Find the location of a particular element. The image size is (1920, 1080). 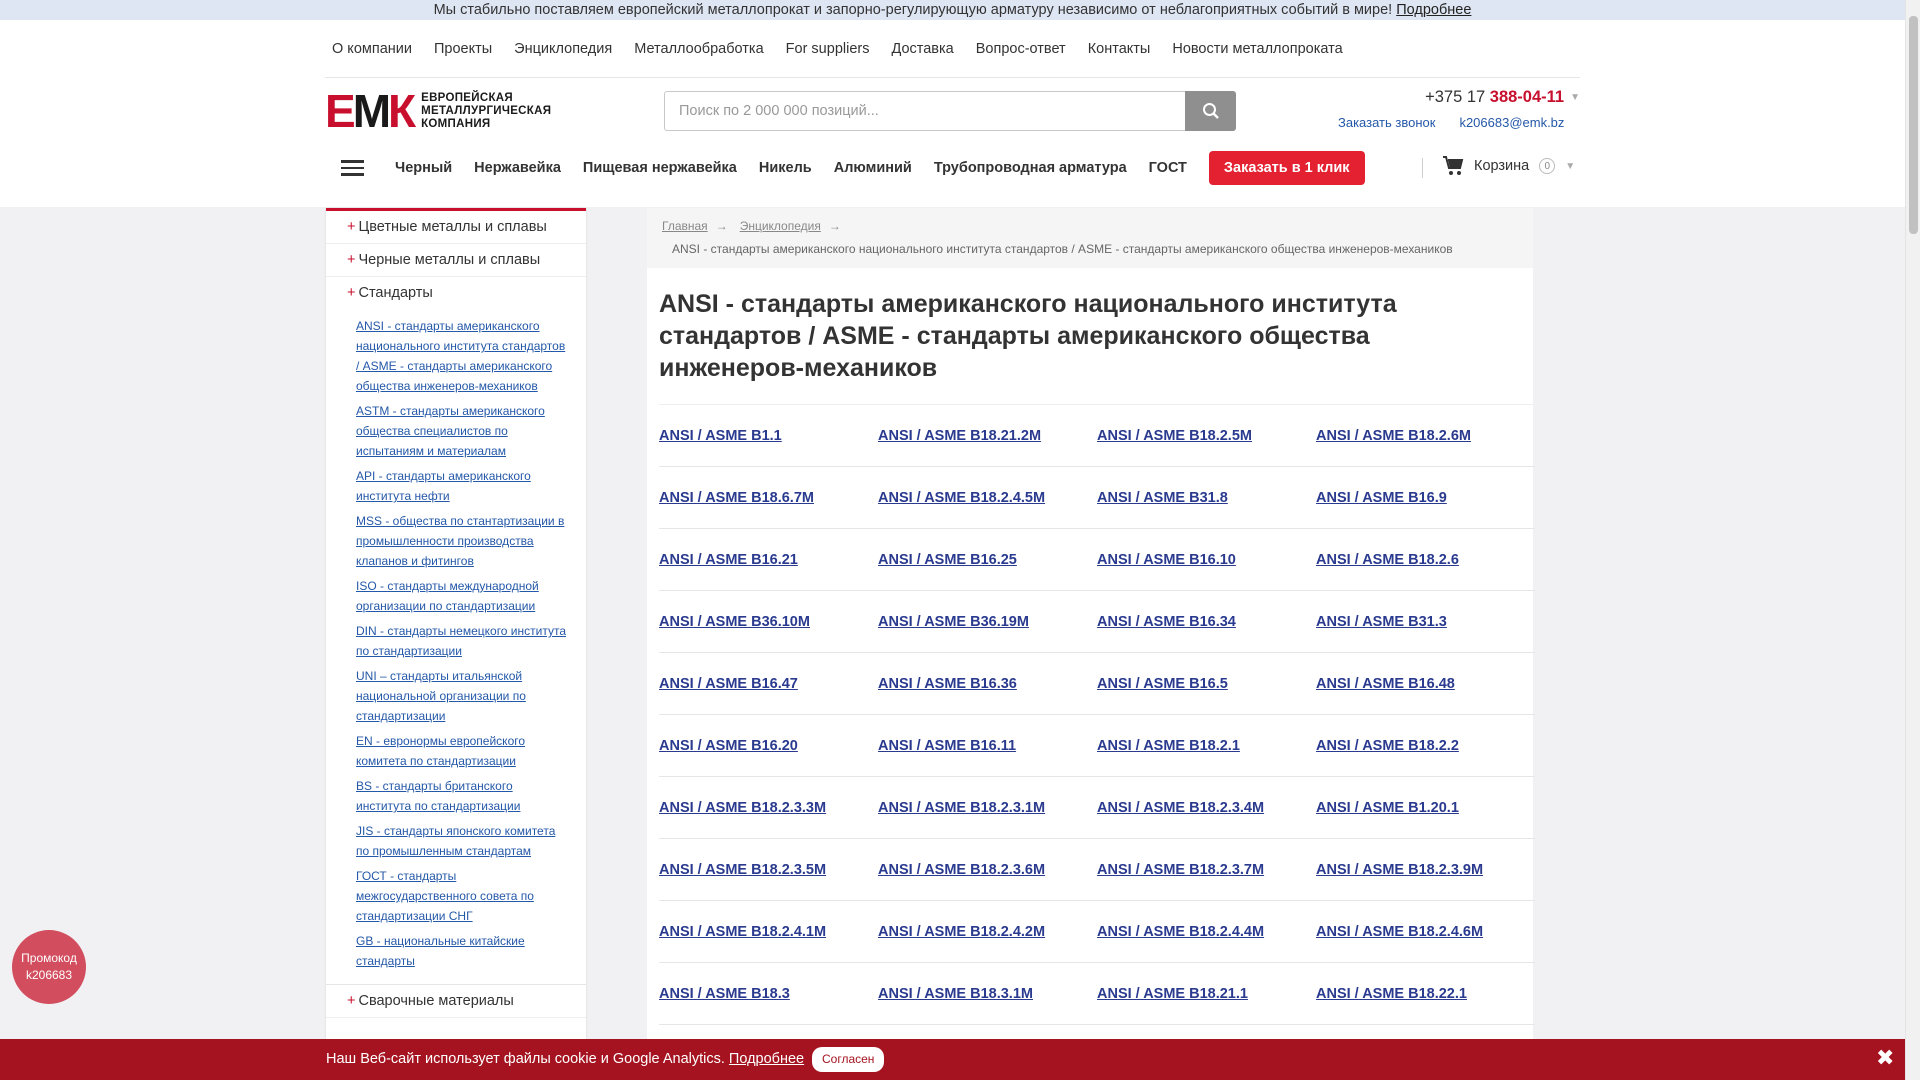

standard-link: ANSI / ASME B16.48 is located at coordinates (1425, 684).